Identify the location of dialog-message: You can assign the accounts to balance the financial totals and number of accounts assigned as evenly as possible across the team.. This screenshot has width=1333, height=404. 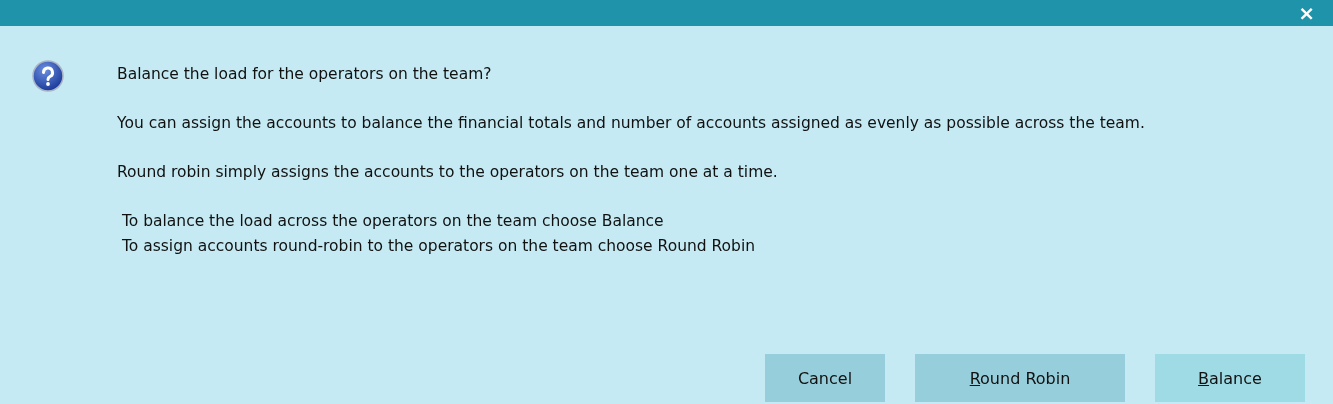
(631, 123).